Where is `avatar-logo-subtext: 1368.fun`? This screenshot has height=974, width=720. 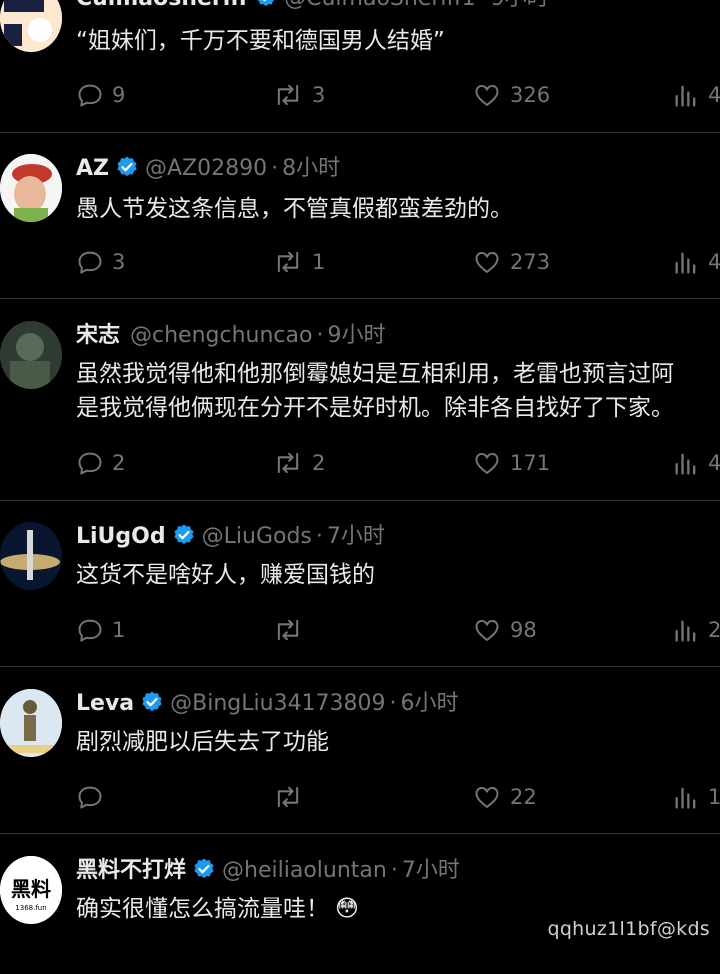 avatar-logo-subtext: 1368.fun is located at coordinates (30, 908).